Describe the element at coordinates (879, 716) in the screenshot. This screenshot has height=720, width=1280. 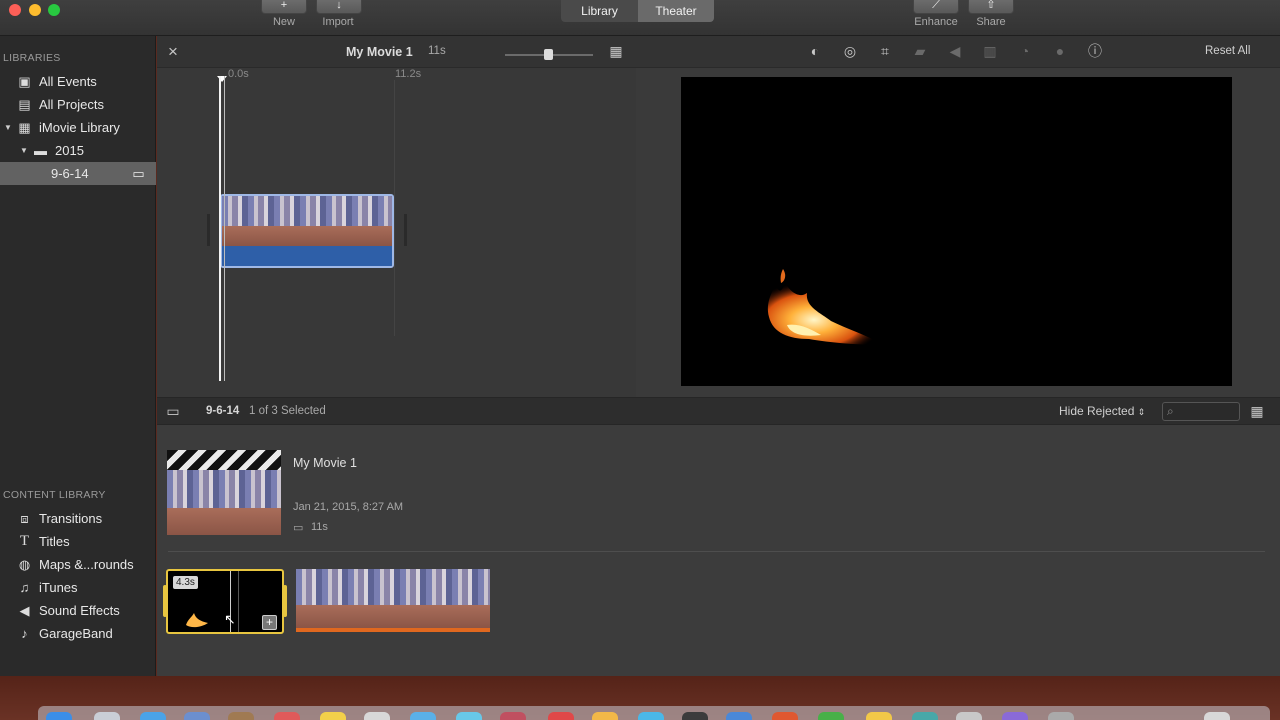
I see `garageband-dock-icon` at that location.